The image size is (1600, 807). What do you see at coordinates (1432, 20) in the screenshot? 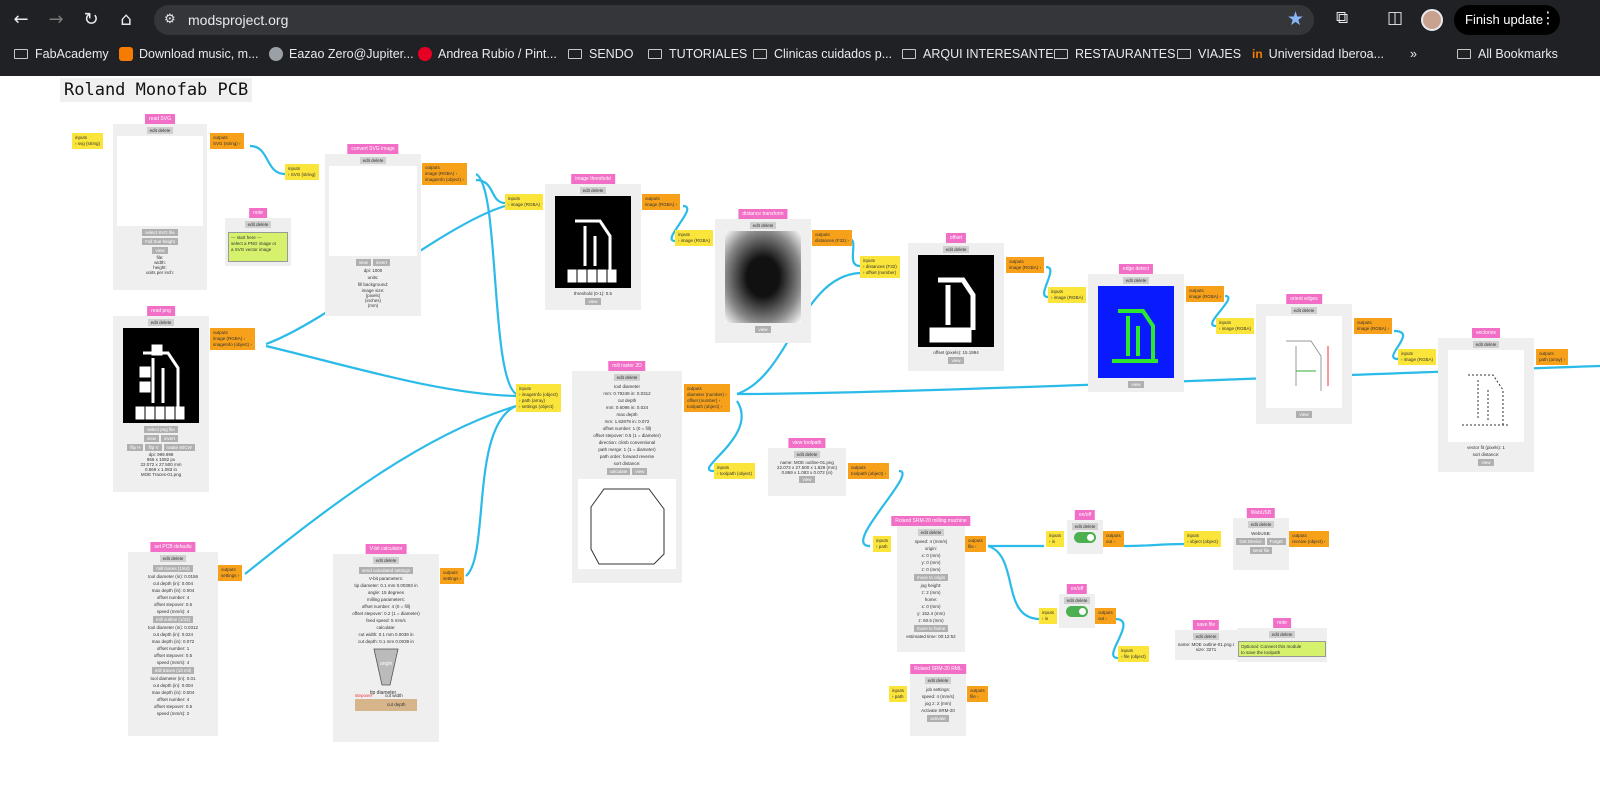
I see `avatar` at bounding box center [1432, 20].